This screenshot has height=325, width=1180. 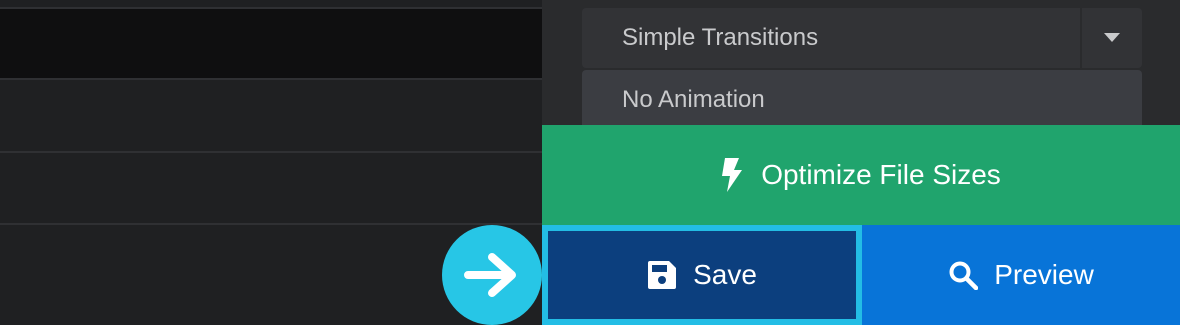 What do you see at coordinates (662, 275) in the screenshot?
I see `floppy-disk-icon` at bounding box center [662, 275].